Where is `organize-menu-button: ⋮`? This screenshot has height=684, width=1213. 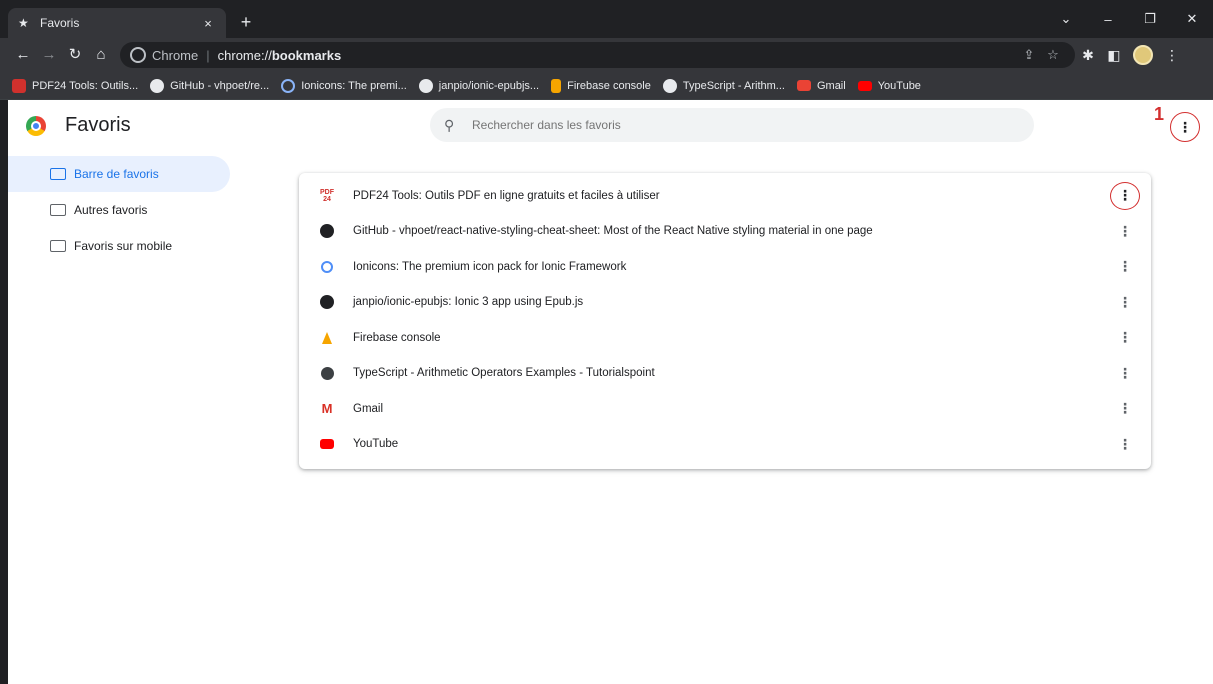 organize-menu-button: ⋮ is located at coordinates (1185, 127).